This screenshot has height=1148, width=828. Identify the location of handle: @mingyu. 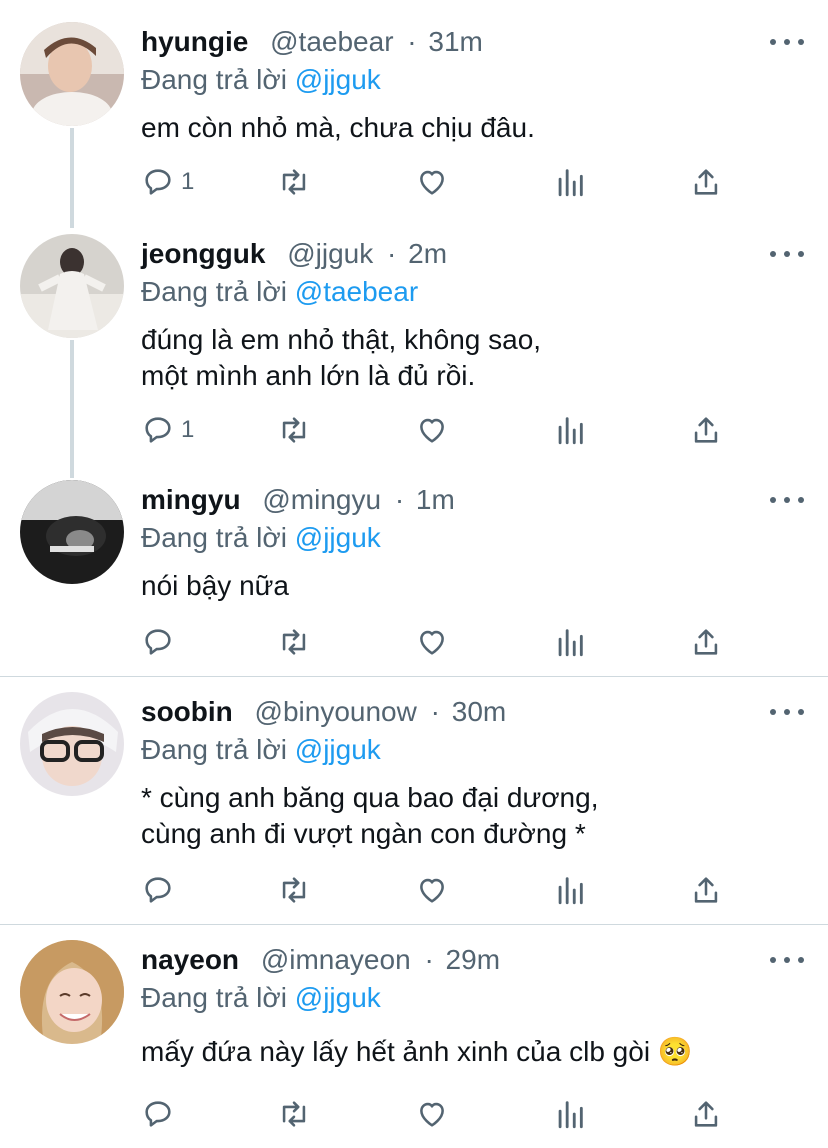
(321, 499).